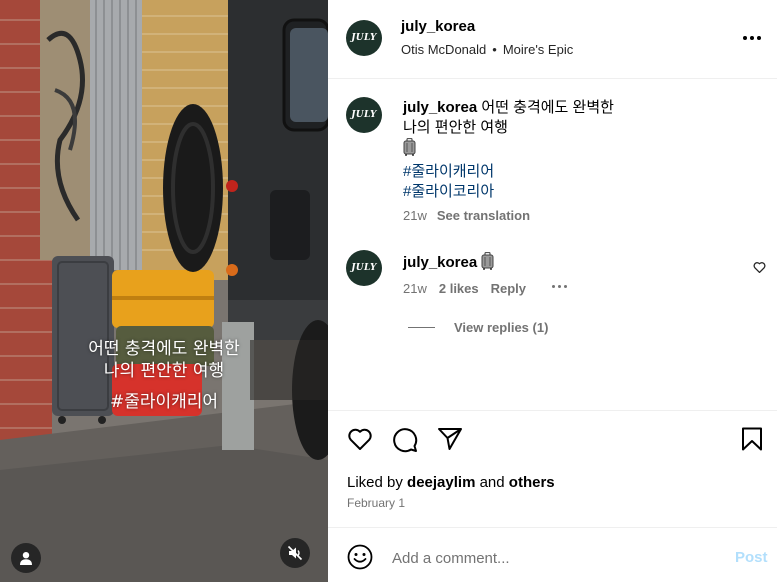 The width and height of the screenshot is (777, 582). I want to click on likes-summary: Liked by deejaylim and others, so click(451, 482).